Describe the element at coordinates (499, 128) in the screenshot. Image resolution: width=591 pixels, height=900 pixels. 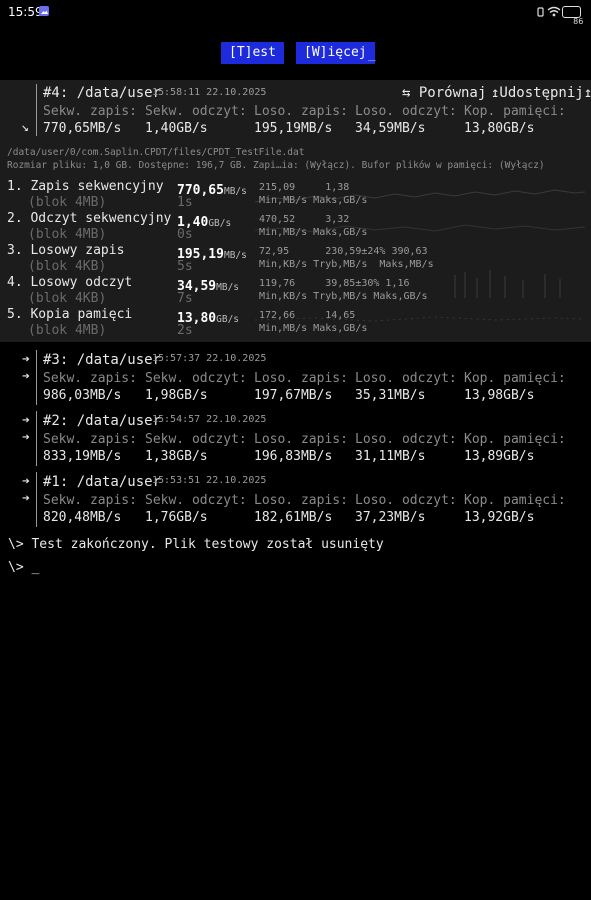
I see `value-mem-copy: 13,80GB/s` at that location.